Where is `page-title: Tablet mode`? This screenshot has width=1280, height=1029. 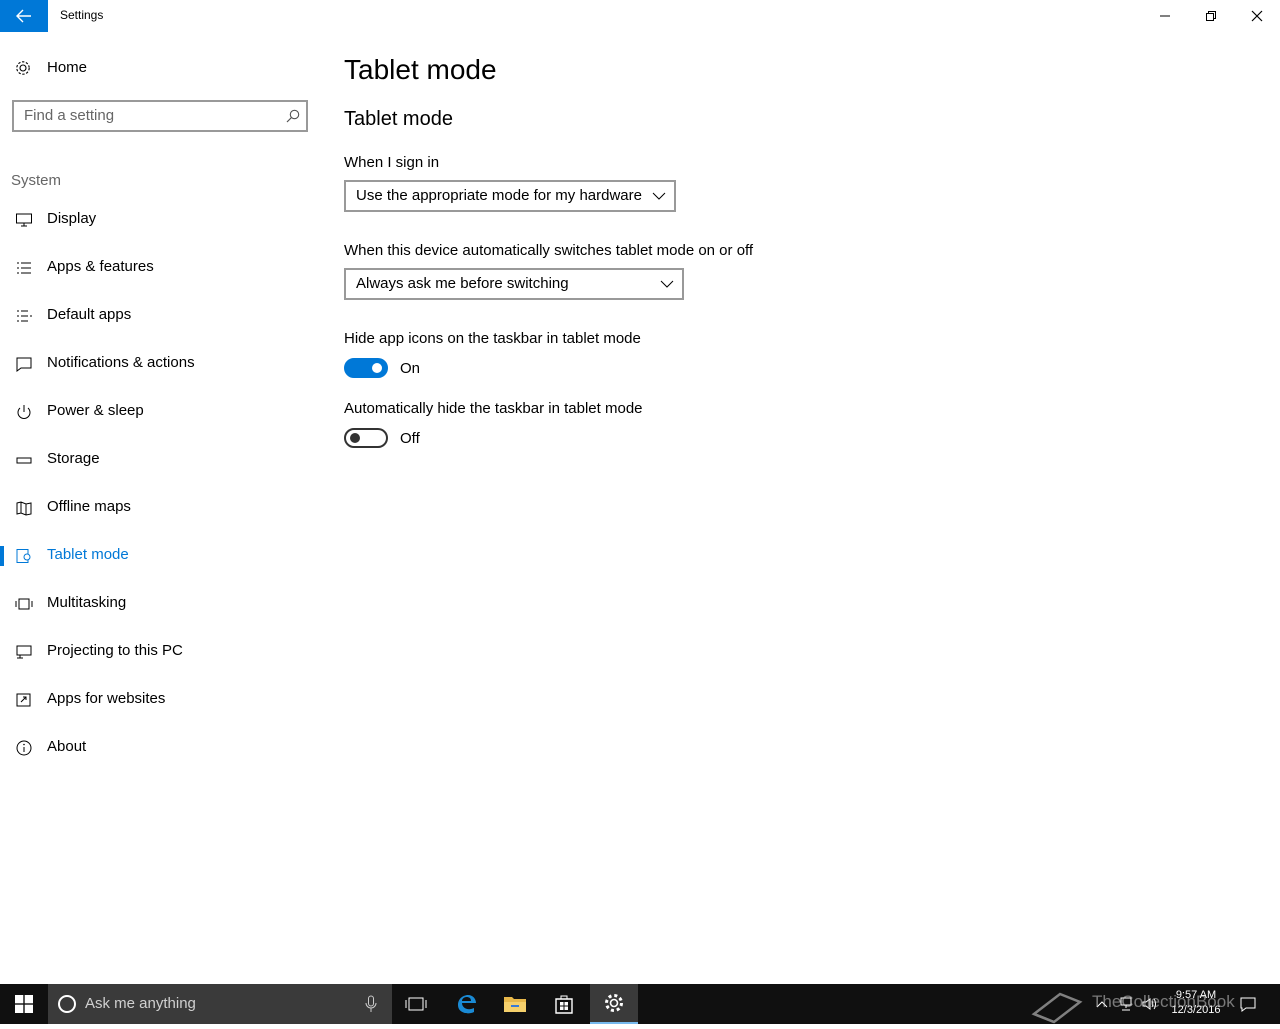 page-title: Tablet mode is located at coordinates (420, 69).